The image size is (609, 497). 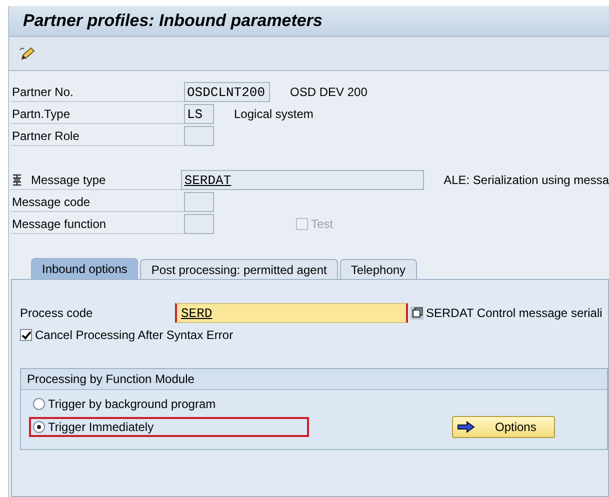 I want to click on field-label: Message code, so click(x=50, y=201).